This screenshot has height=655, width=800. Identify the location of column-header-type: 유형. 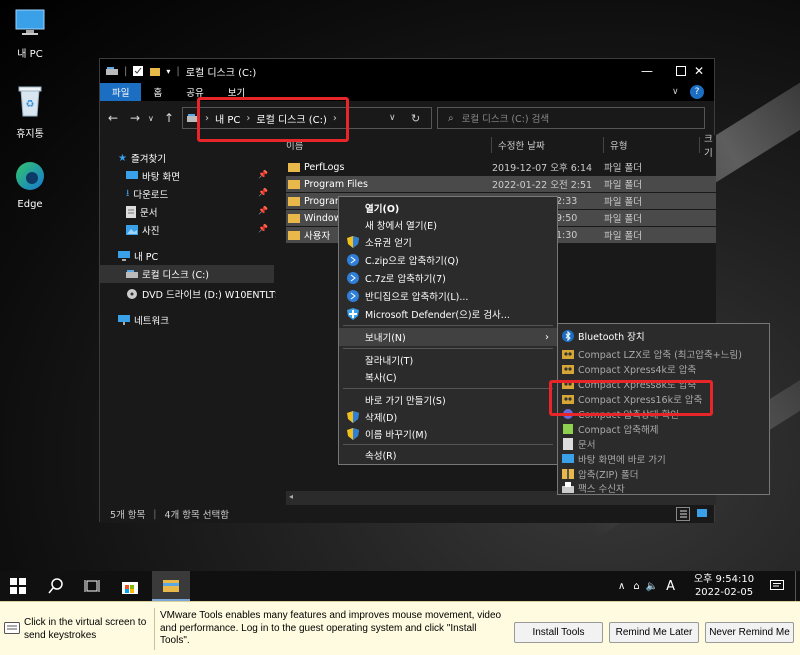
(652, 145).